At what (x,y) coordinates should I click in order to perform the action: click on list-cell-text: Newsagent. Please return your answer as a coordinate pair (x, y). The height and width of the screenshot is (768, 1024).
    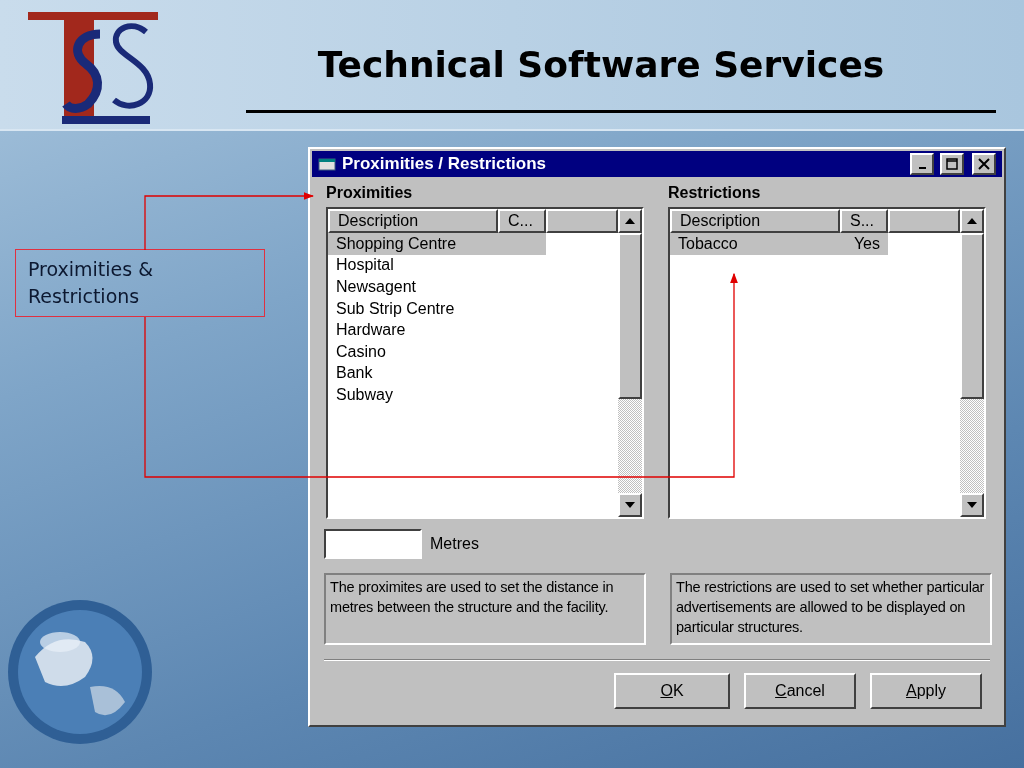
    Looking at the image, I should click on (376, 287).